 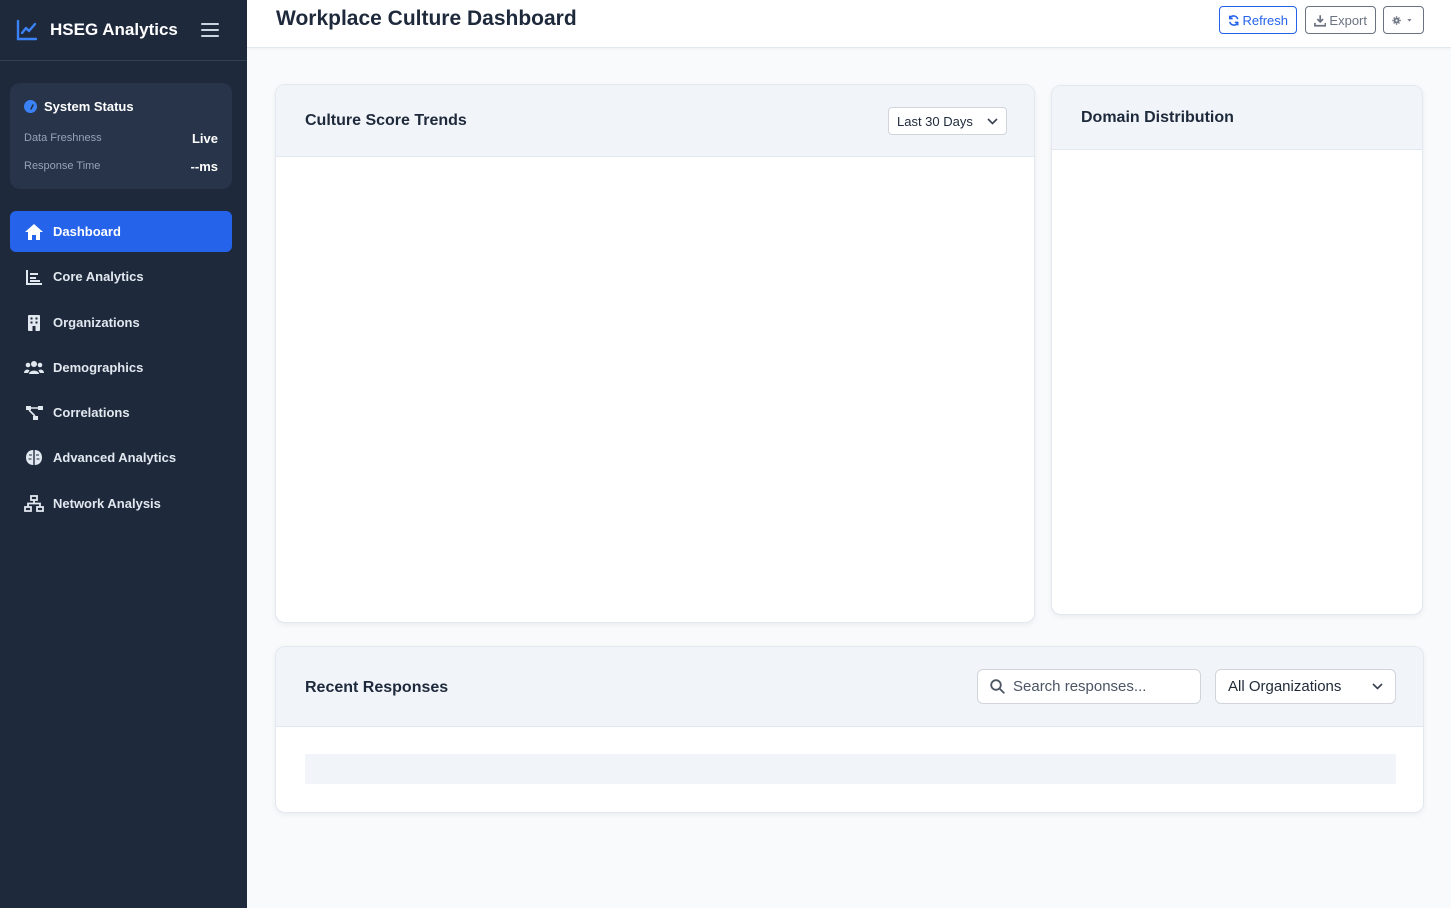 I want to click on gear-icon, so click(x=1396, y=20).